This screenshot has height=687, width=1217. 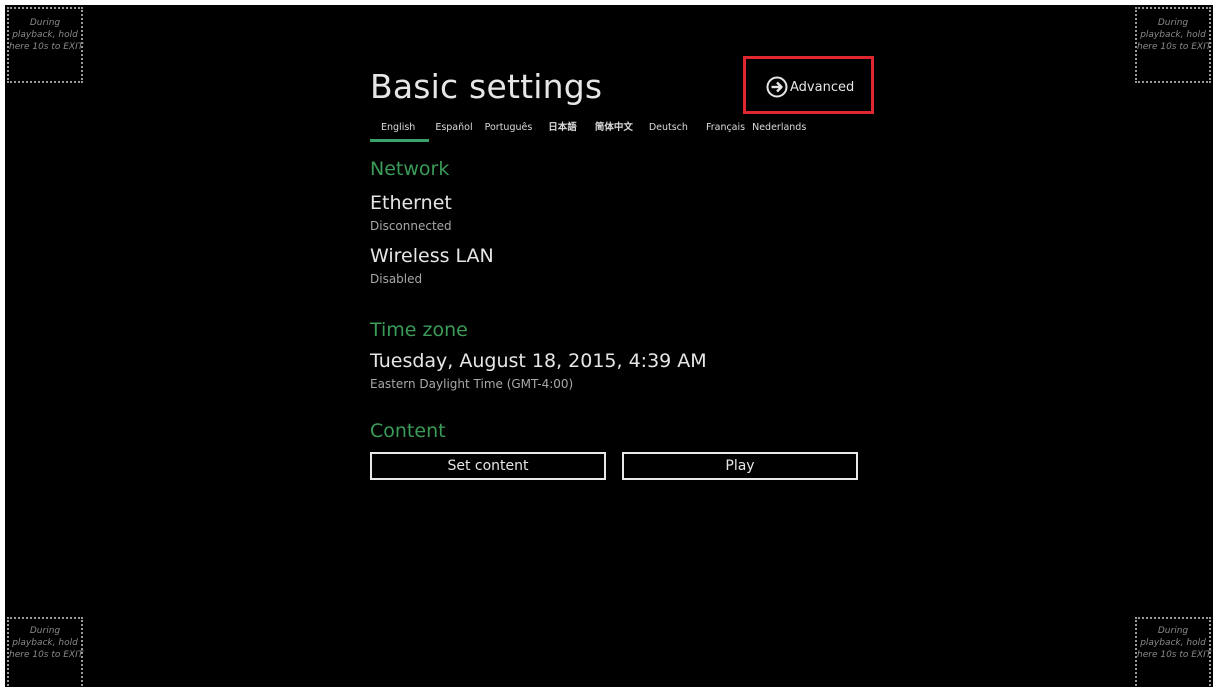 I want to click on exit-hotspot-bottom-right: During playback, hold here 10s to EXIT, so click(x=1173, y=652).